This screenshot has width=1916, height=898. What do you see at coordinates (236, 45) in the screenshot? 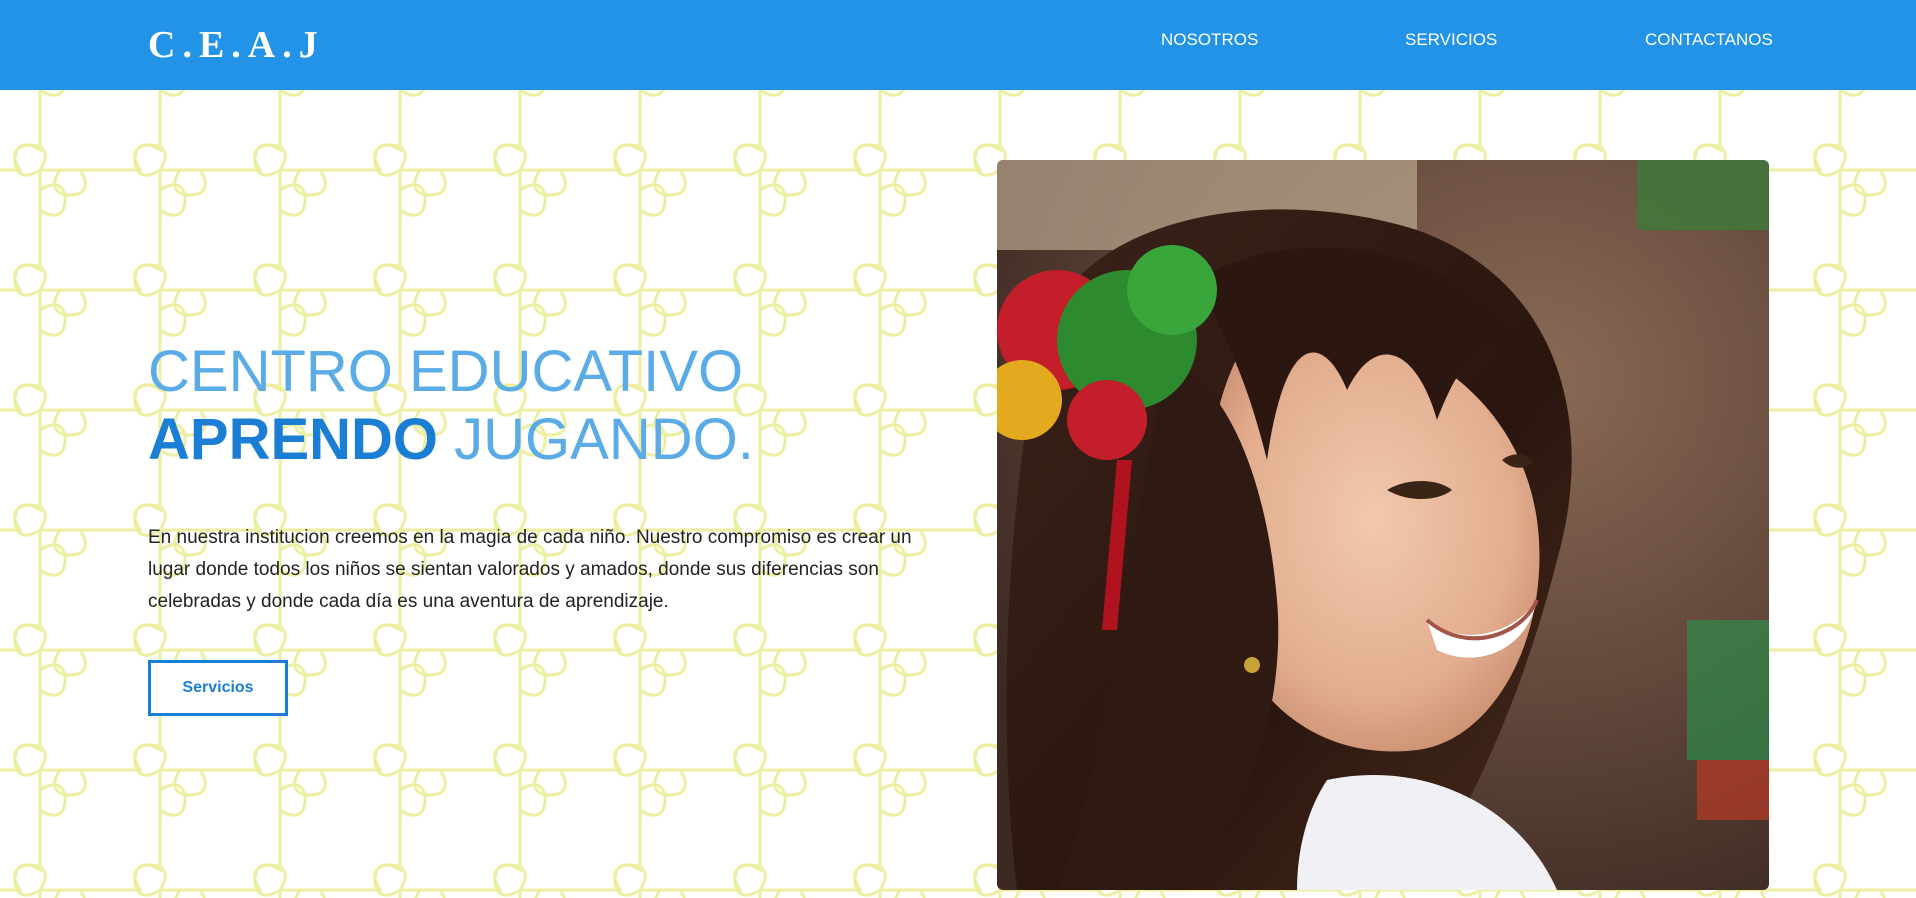
I see `site-logo: C.E.A.J` at bounding box center [236, 45].